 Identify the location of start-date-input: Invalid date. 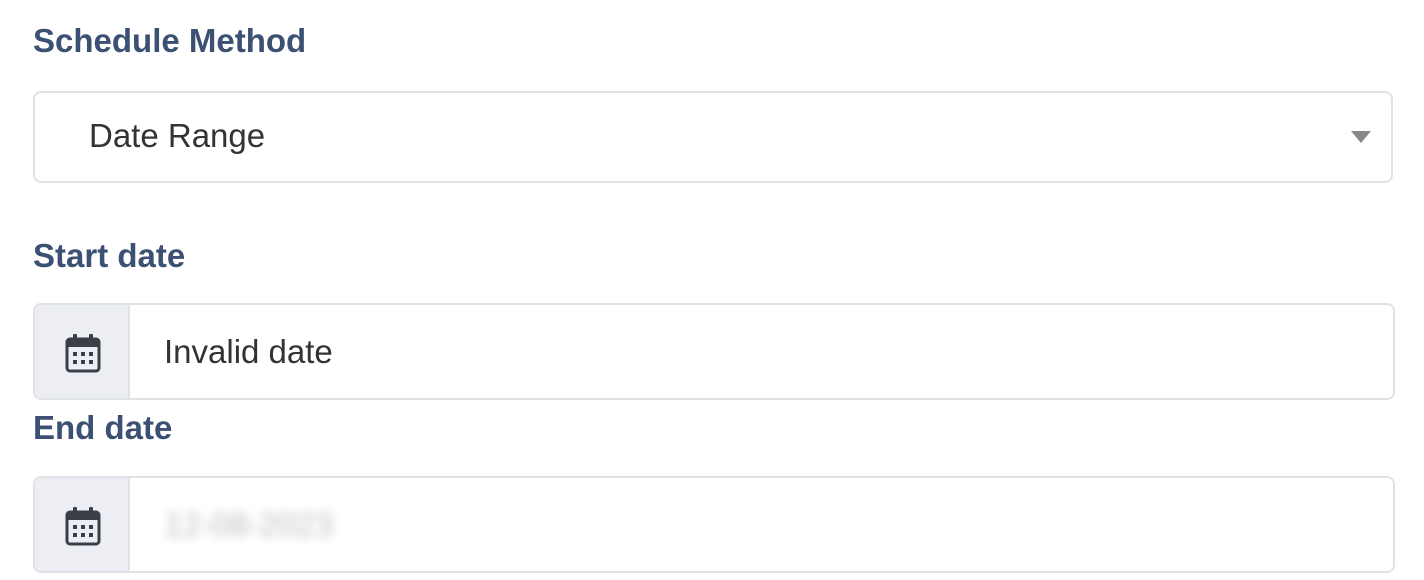
(762, 351).